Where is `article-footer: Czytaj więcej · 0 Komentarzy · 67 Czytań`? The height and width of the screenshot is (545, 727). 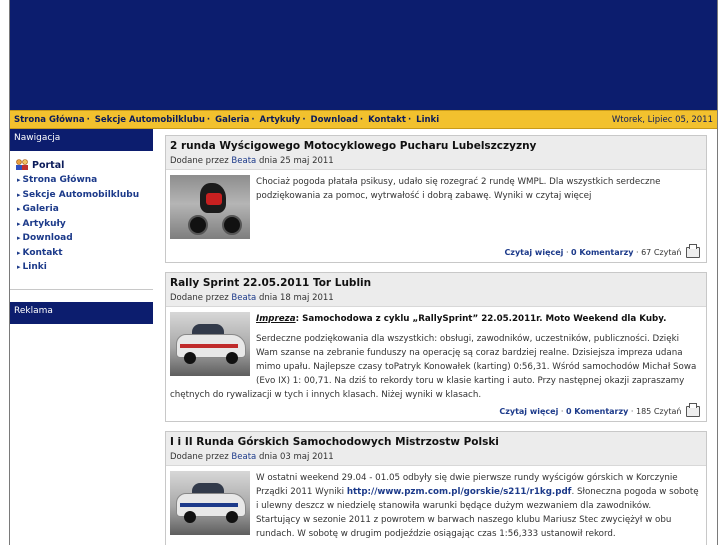 article-footer: Czytaj więcej · 0 Komentarzy · 67 Czytań is located at coordinates (436, 253).